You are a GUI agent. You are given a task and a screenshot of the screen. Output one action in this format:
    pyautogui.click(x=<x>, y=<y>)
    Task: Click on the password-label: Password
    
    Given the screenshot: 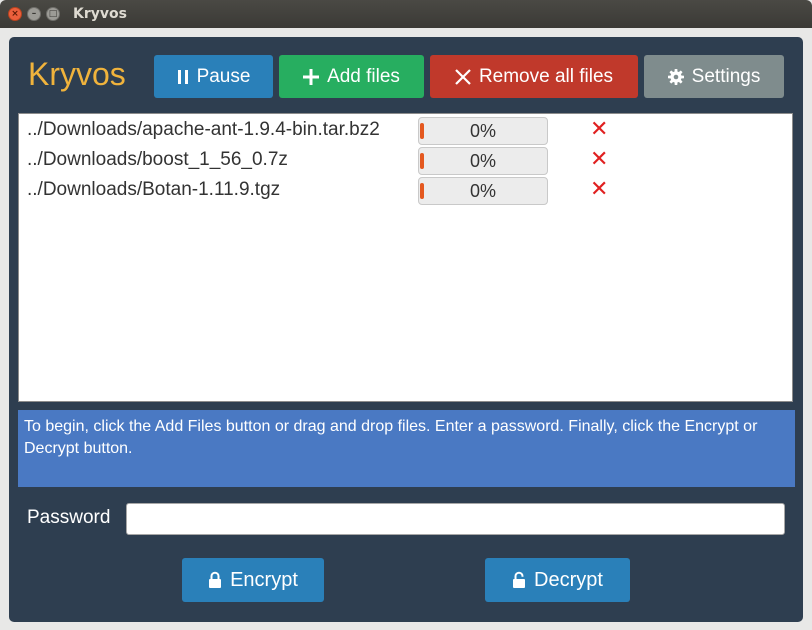 What is the action you would take?
    pyautogui.click(x=69, y=517)
    